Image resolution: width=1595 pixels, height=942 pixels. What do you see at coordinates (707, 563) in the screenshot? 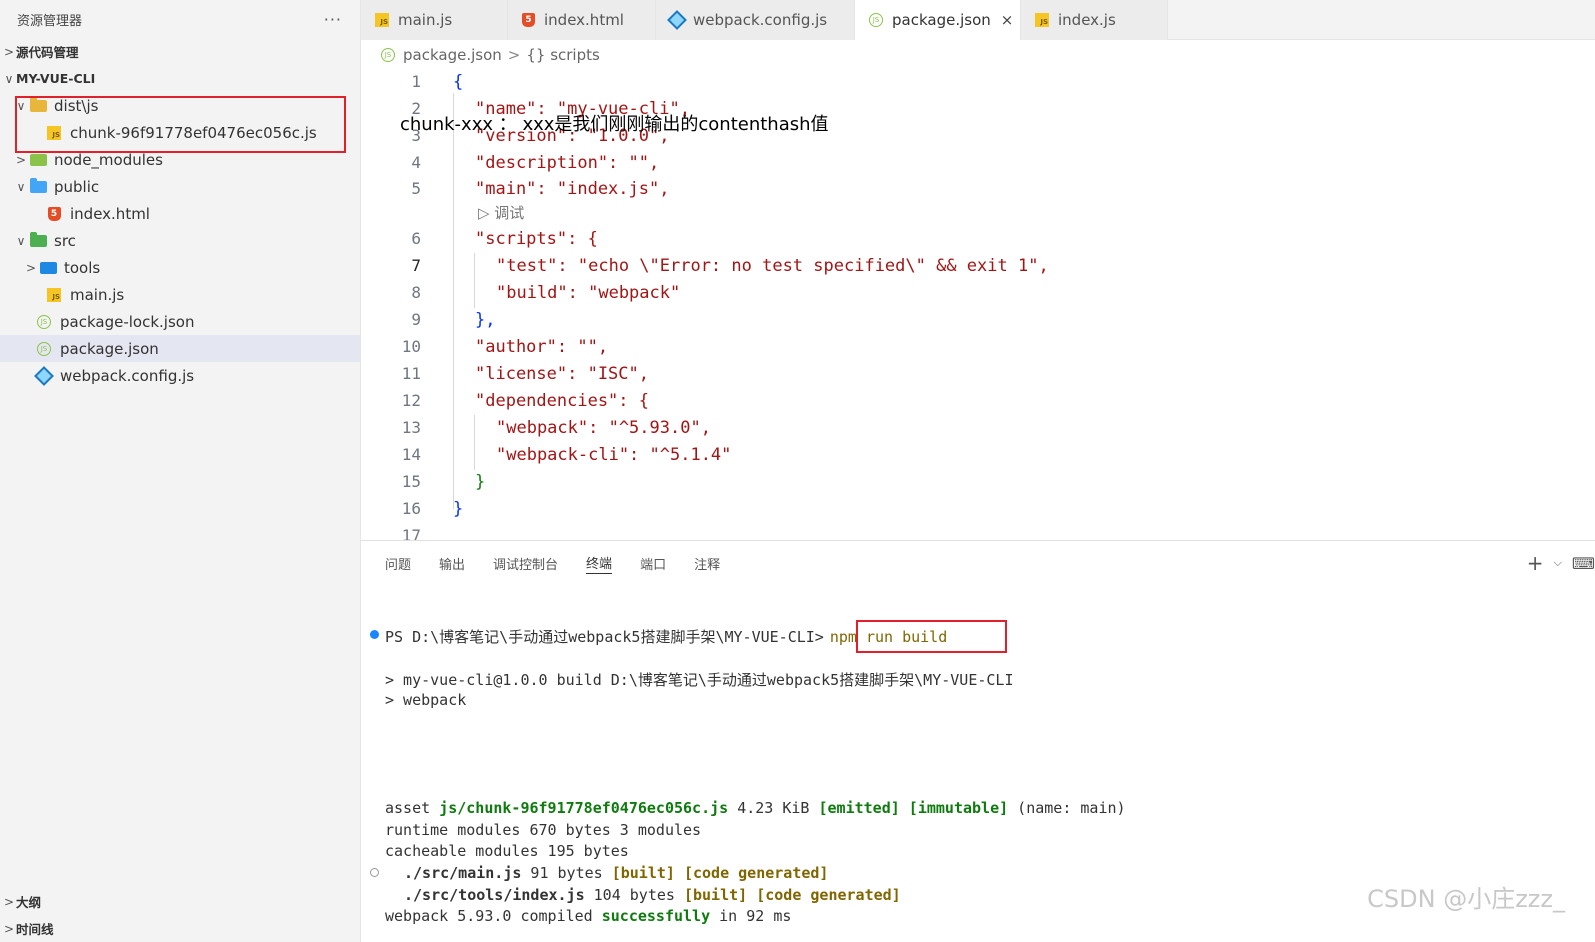
I see `tab-comments: 注释` at bounding box center [707, 563].